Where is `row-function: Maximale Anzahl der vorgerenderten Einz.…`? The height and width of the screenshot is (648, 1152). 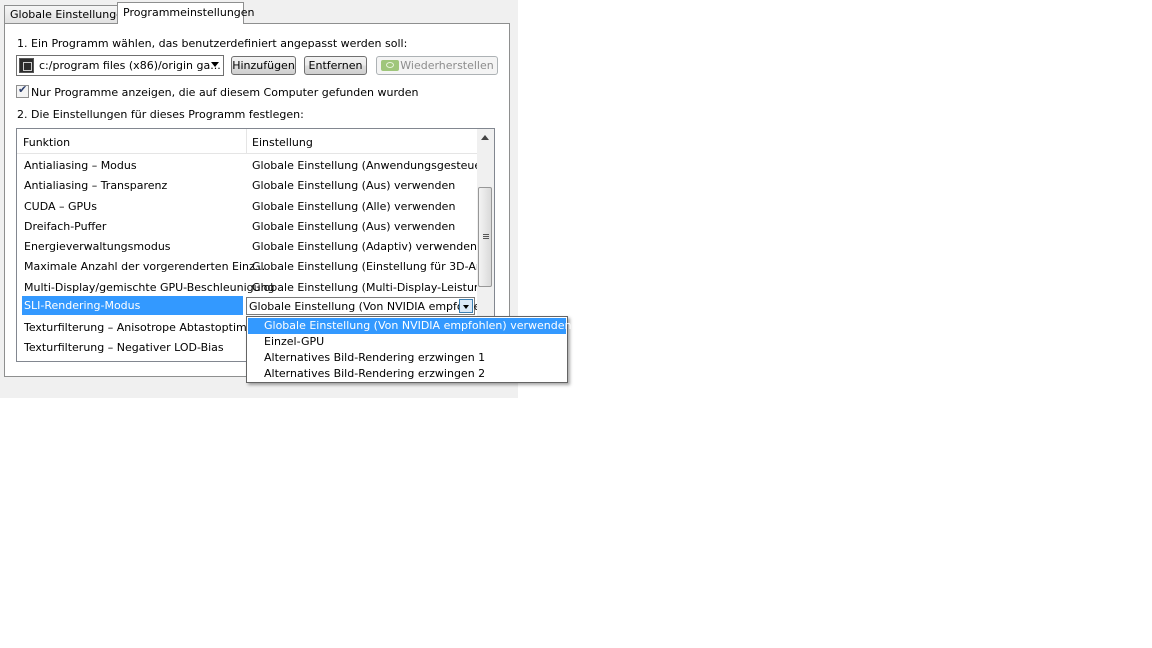
row-function: Maximale Anzahl der vorgerenderten Einz.… is located at coordinates (145, 266).